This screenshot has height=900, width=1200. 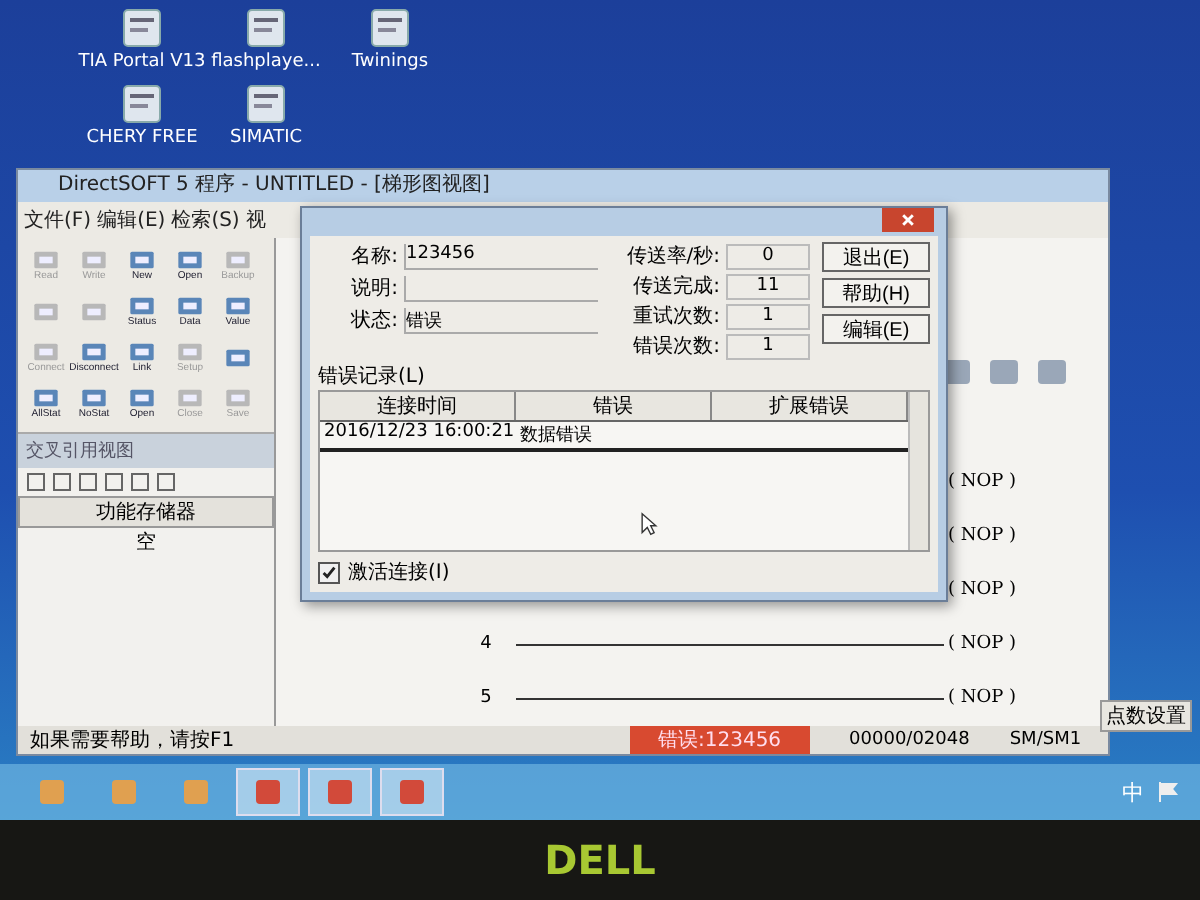 I want to click on check-icon, so click(x=329, y=572).